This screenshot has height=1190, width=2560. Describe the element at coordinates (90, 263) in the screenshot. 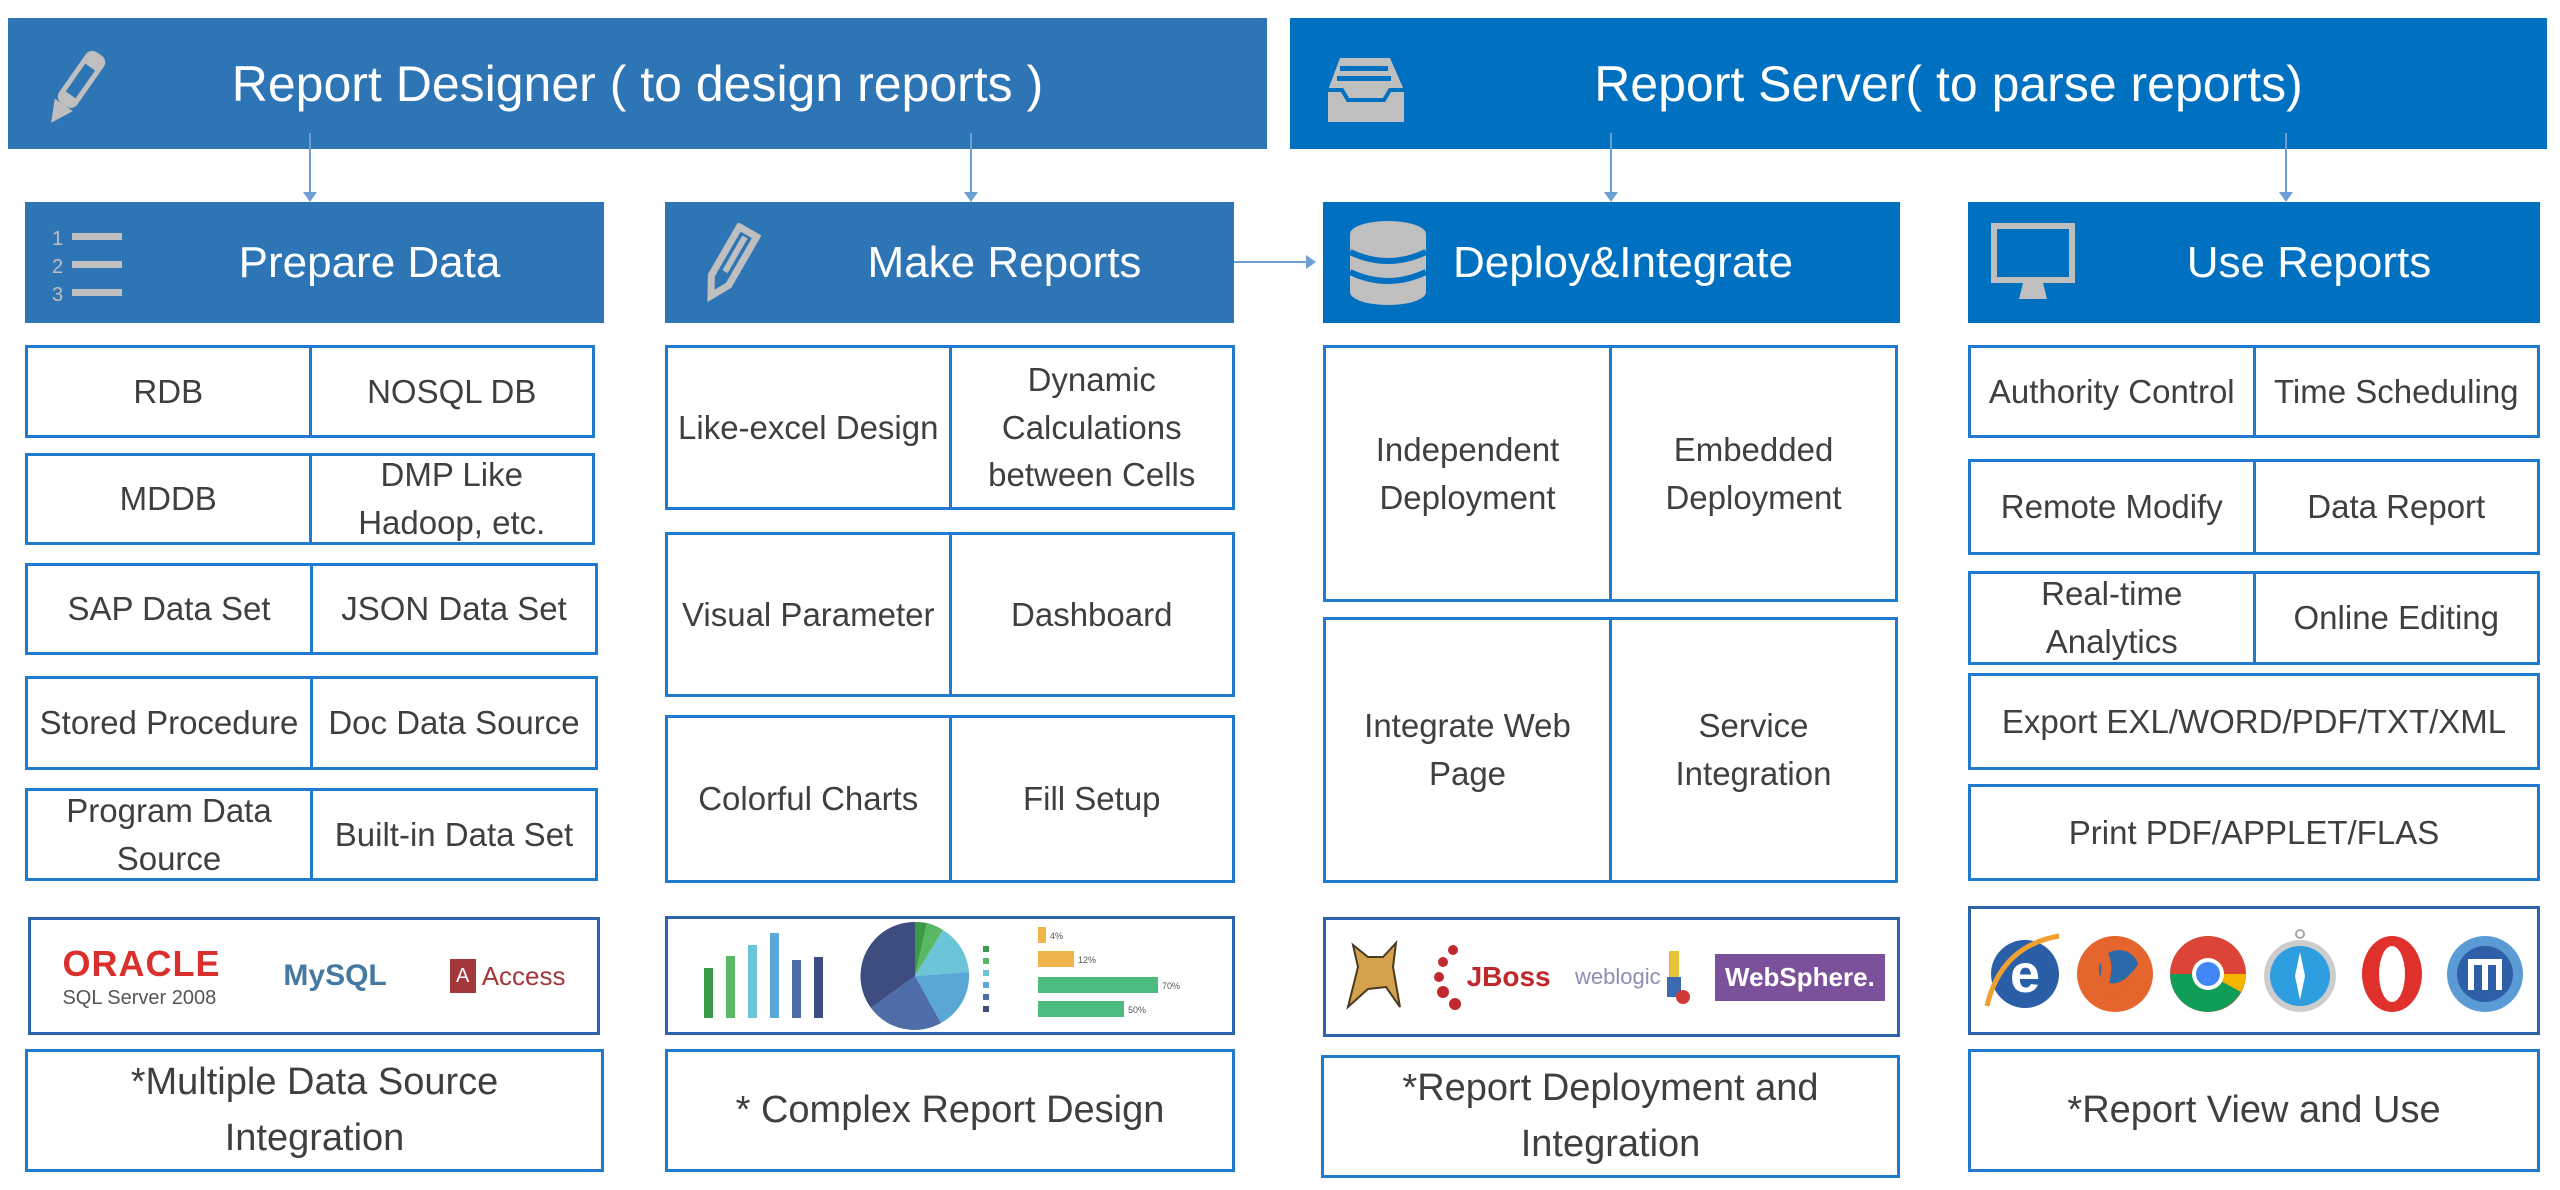

I see `numbered-list-icon: 1 2 3` at that location.